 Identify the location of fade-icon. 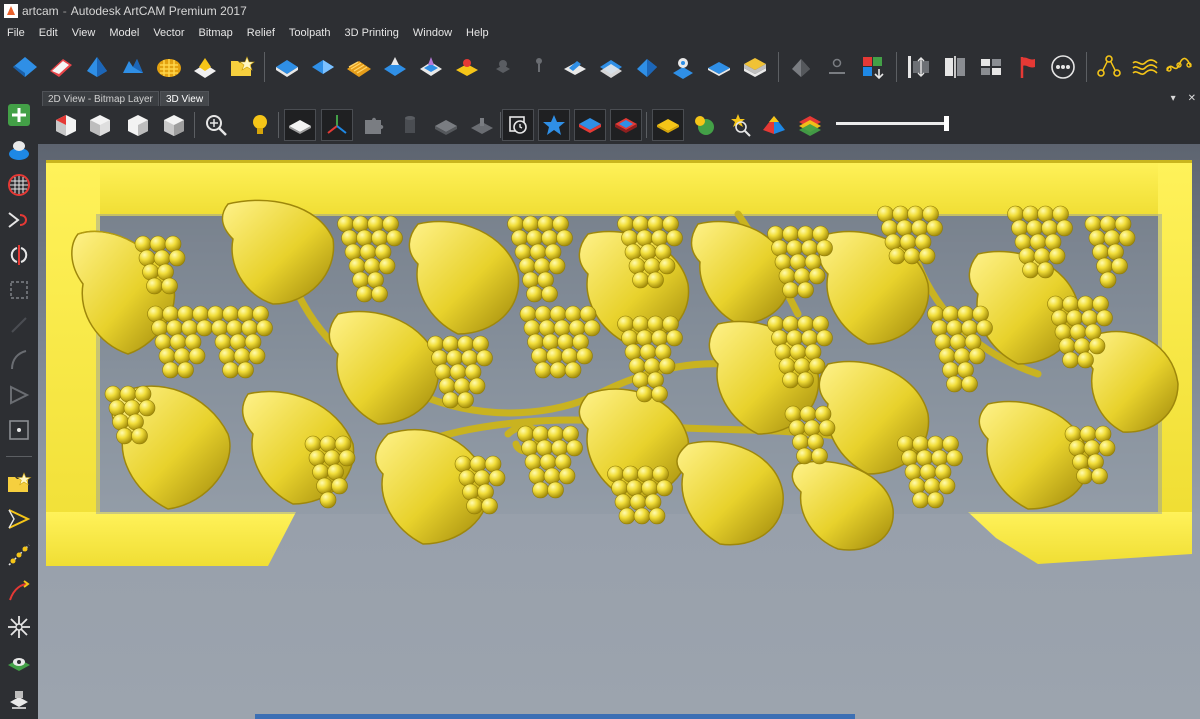
(683, 67).